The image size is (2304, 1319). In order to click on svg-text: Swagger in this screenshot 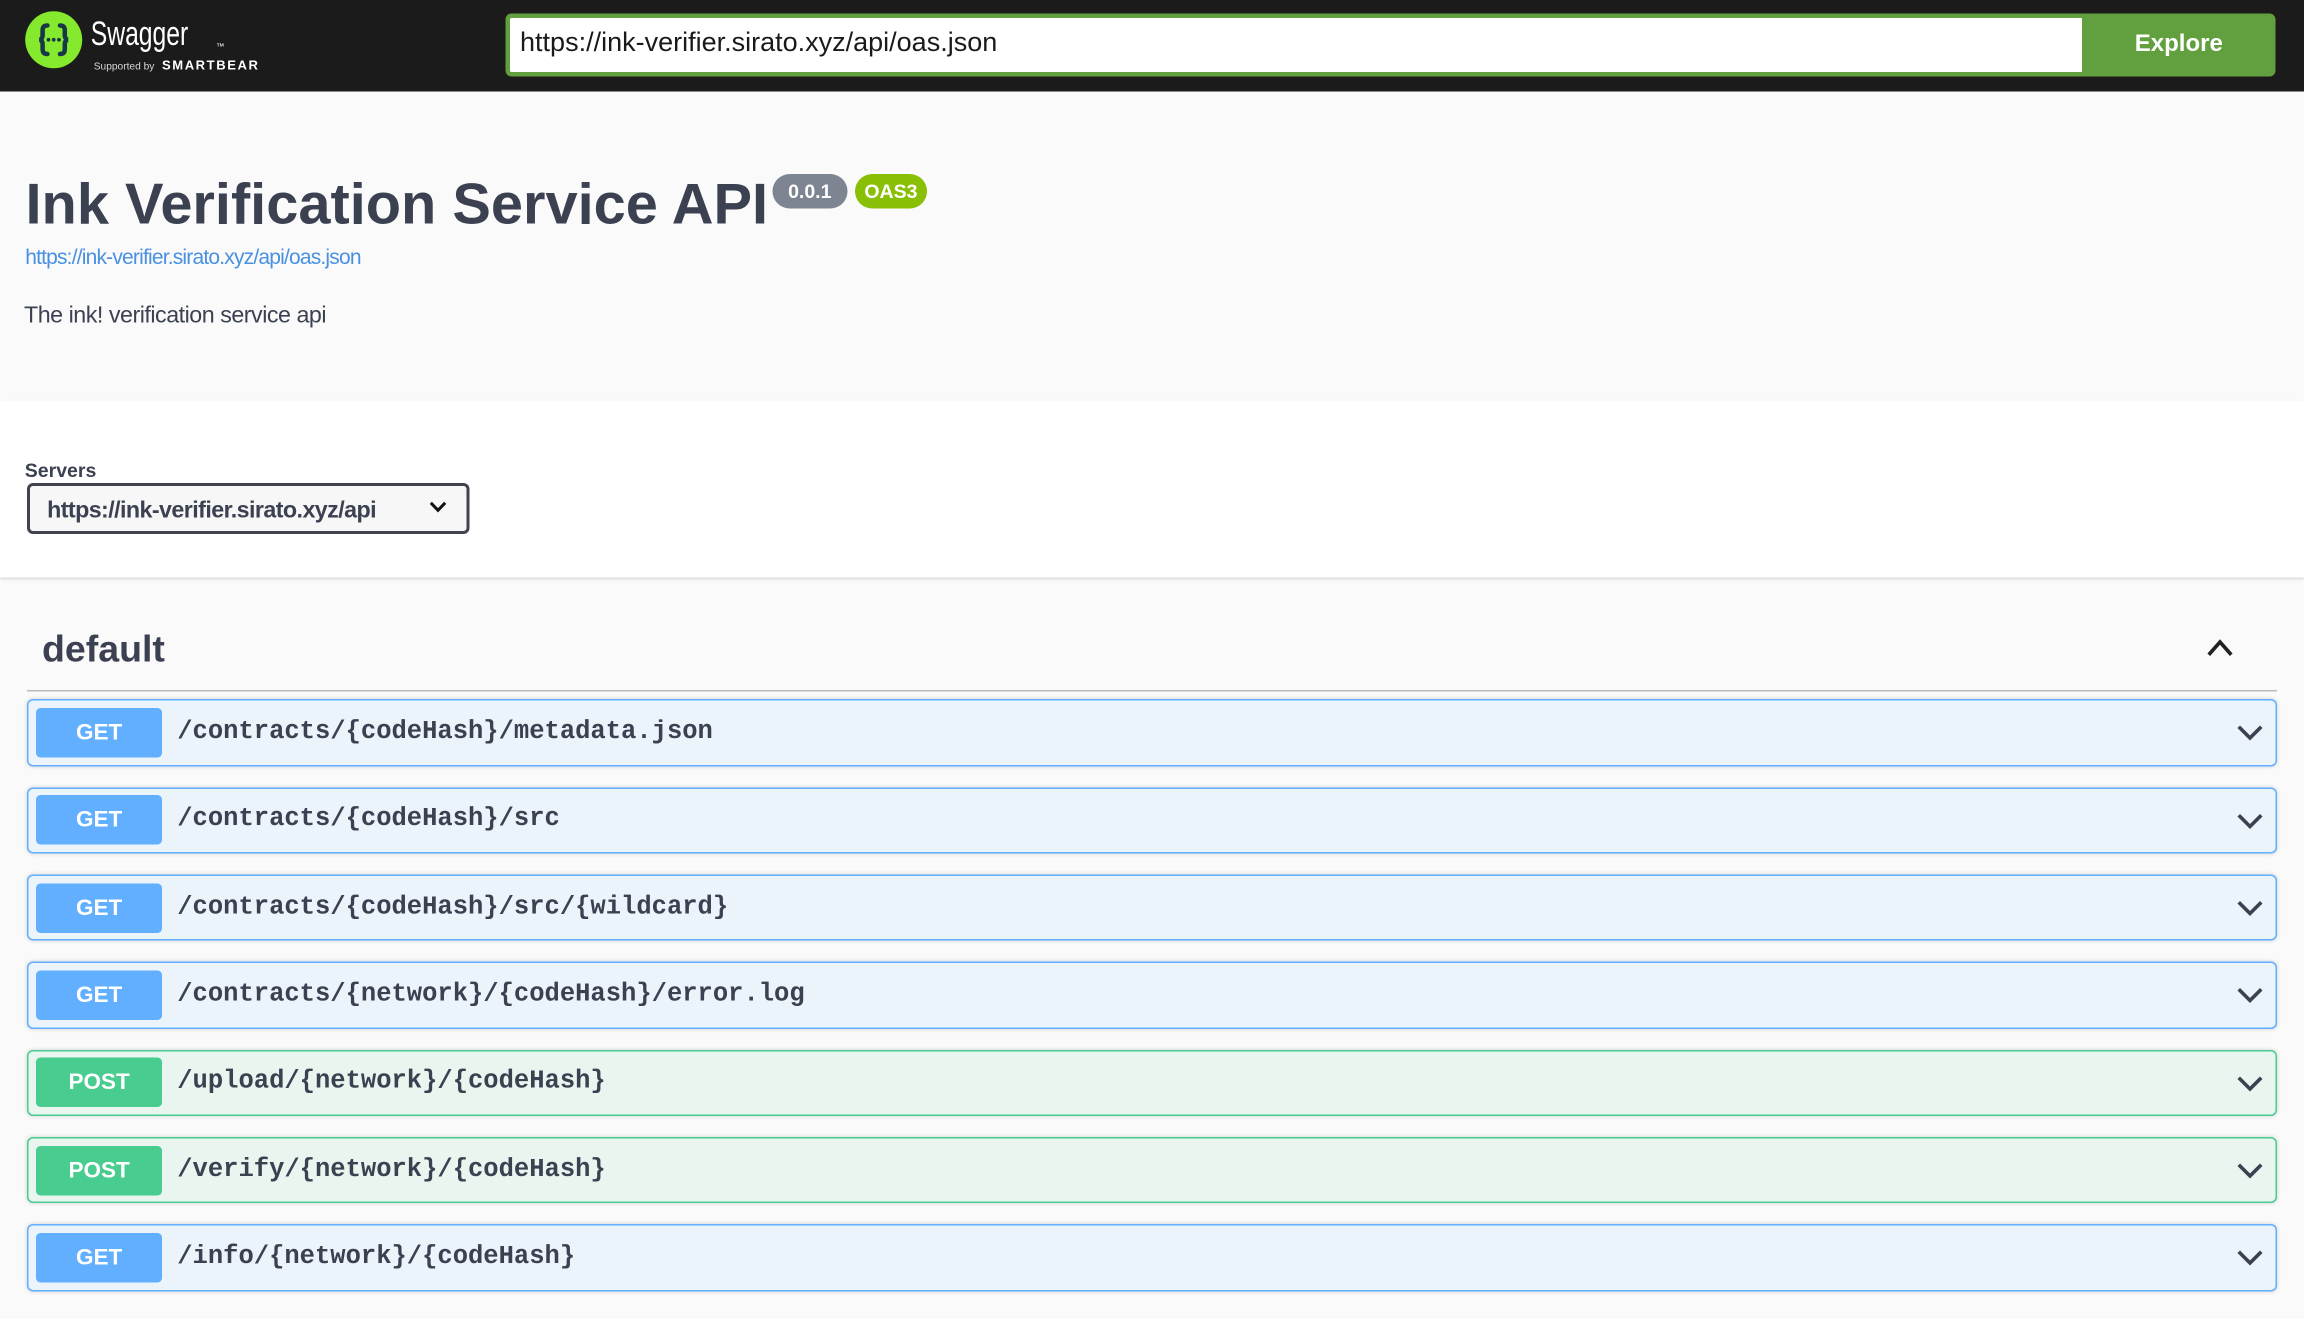, I will do `click(140, 34)`.